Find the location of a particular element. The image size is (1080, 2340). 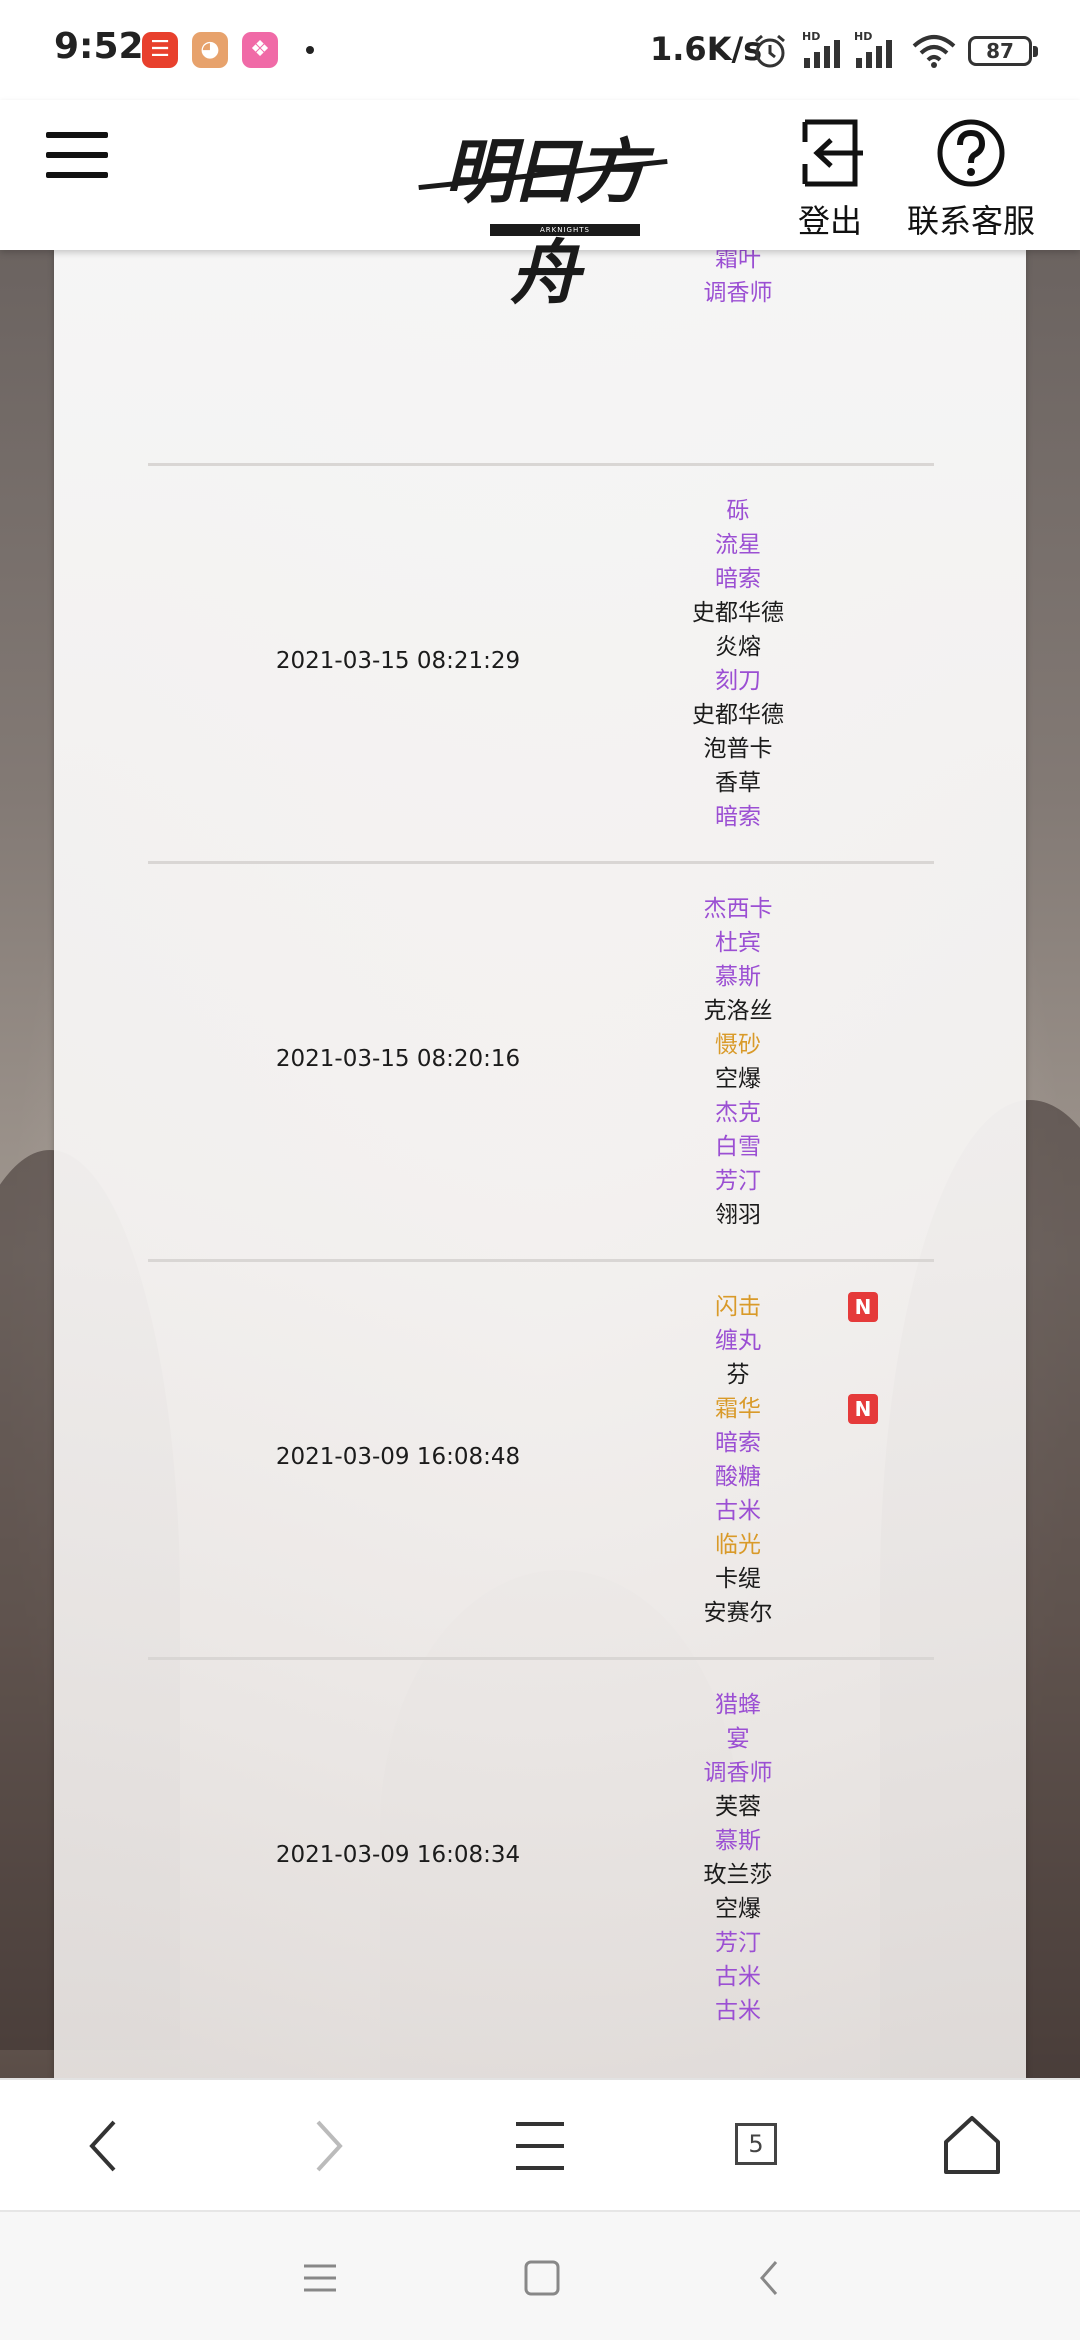

operator-name: 白雪 is located at coordinates (738, 1147).